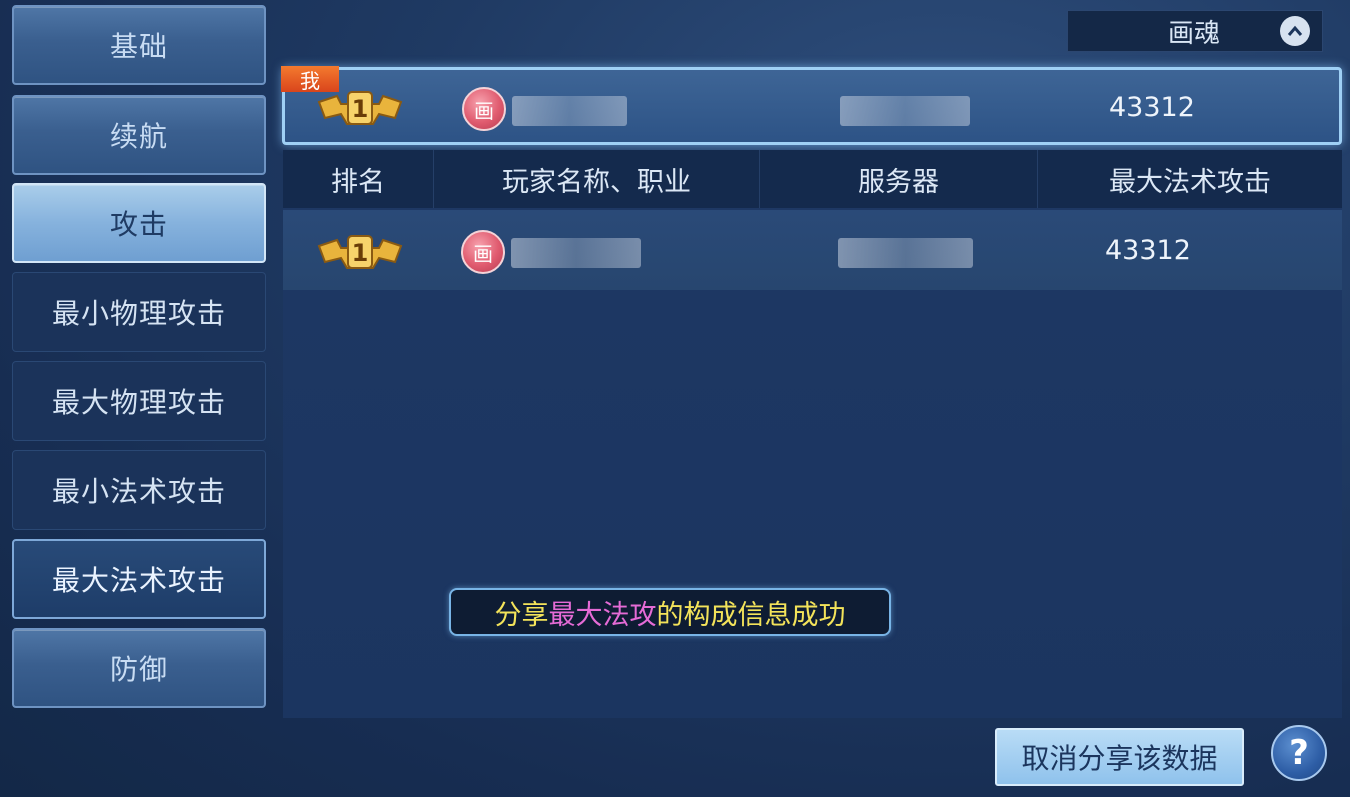  What do you see at coordinates (812, 250) in the screenshot?
I see `table-row: 1 画 43312` at bounding box center [812, 250].